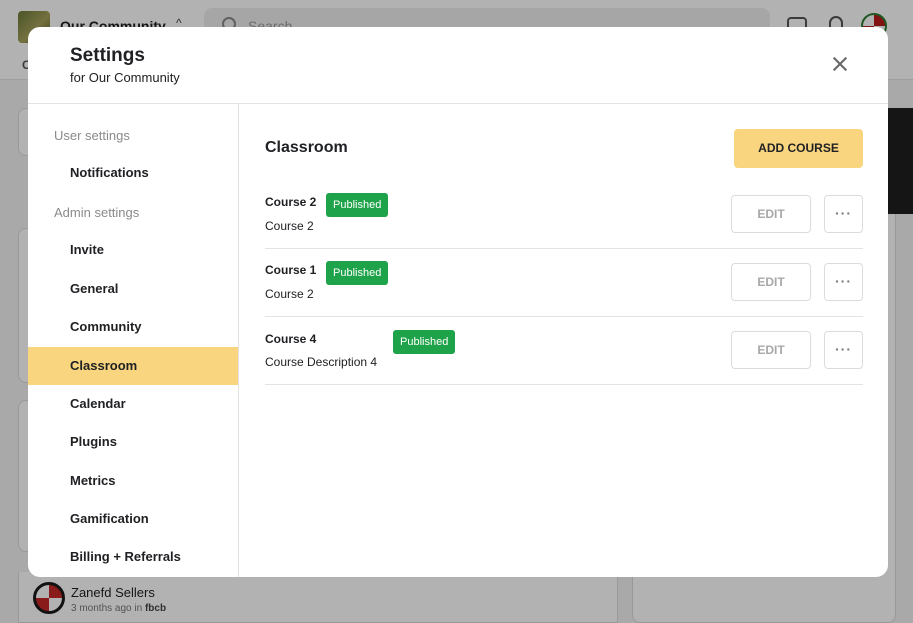 This screenshot has width=913, height=623. I want to click on sidebar-heading-admin: Admin settings, so click(97, 212).